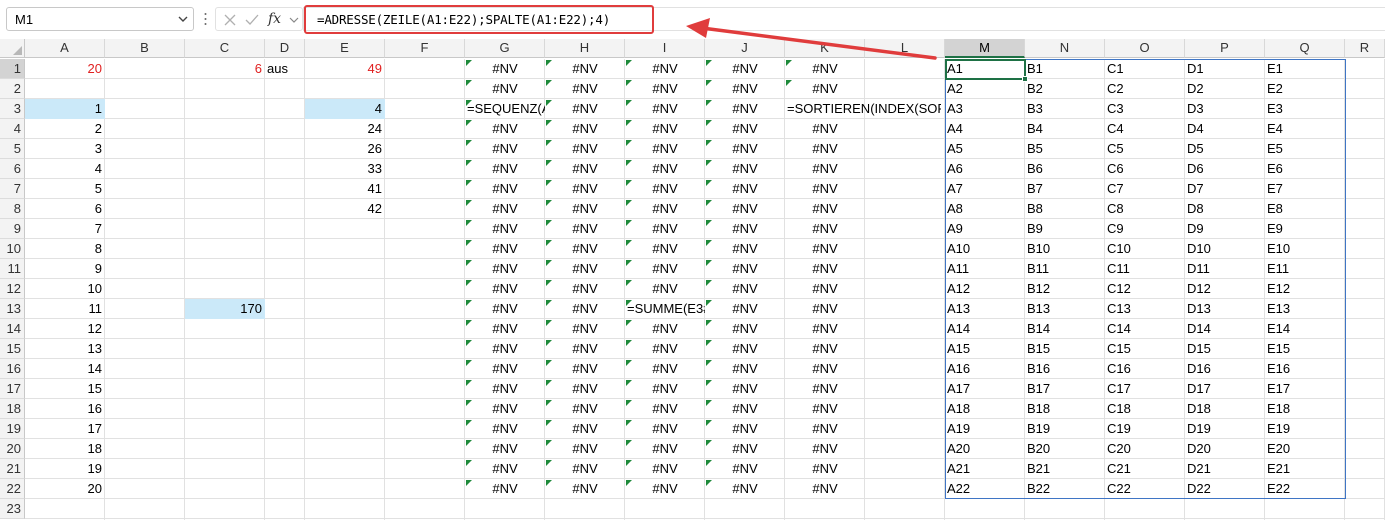  What do you see at coordinates (1225, 149) in the screenshot?
I see `cell-p5: D5` at bounding box center [1225, 149].